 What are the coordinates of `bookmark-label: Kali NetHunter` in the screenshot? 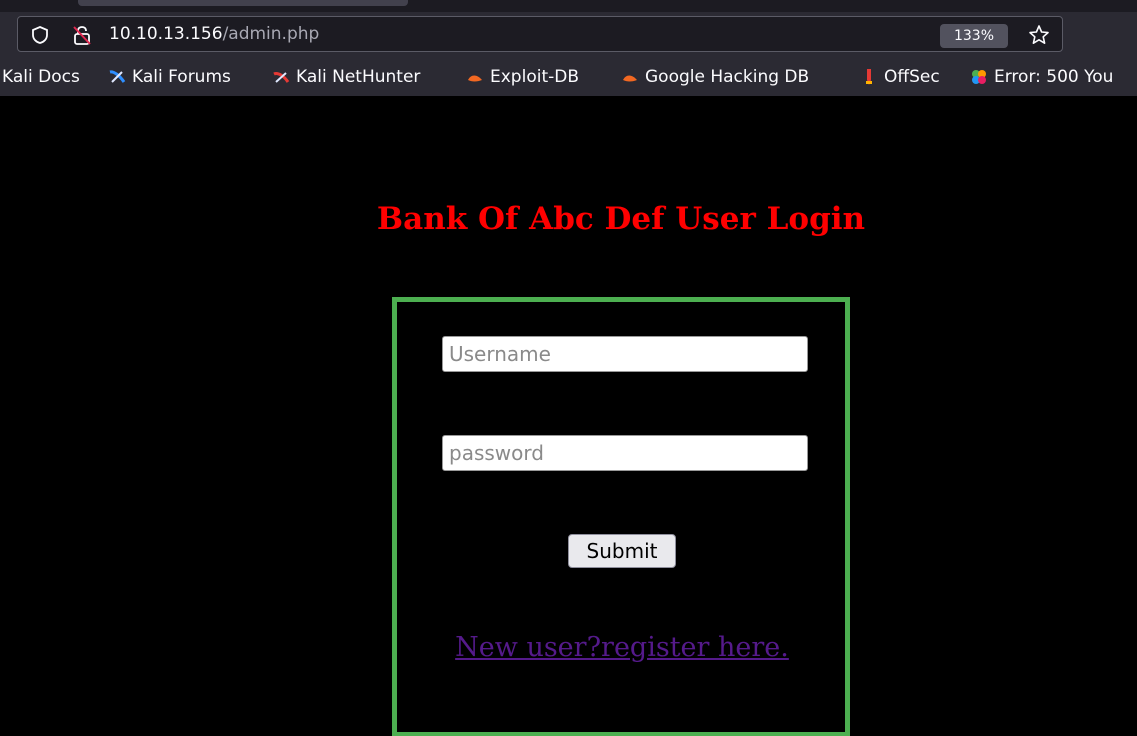 It's located at (358, 77).